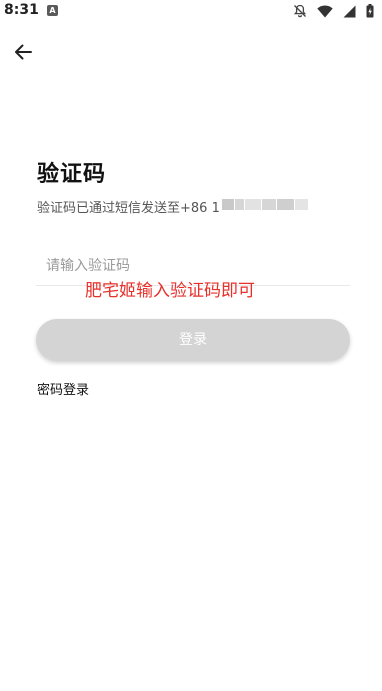 The height and width of the screenshot is (691, 382). I want to click on arrow-left-icon, so click(23, 54).